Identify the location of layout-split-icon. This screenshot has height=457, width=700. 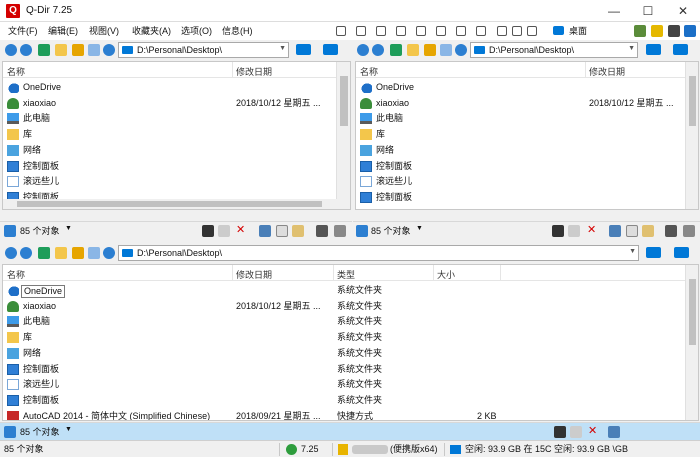
(361, 31).